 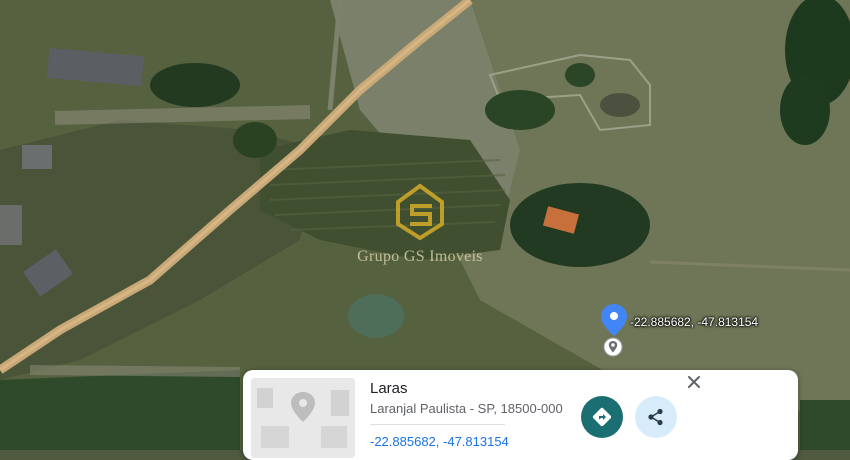 I want to click on directions-icon, so click(x=602, y=417).